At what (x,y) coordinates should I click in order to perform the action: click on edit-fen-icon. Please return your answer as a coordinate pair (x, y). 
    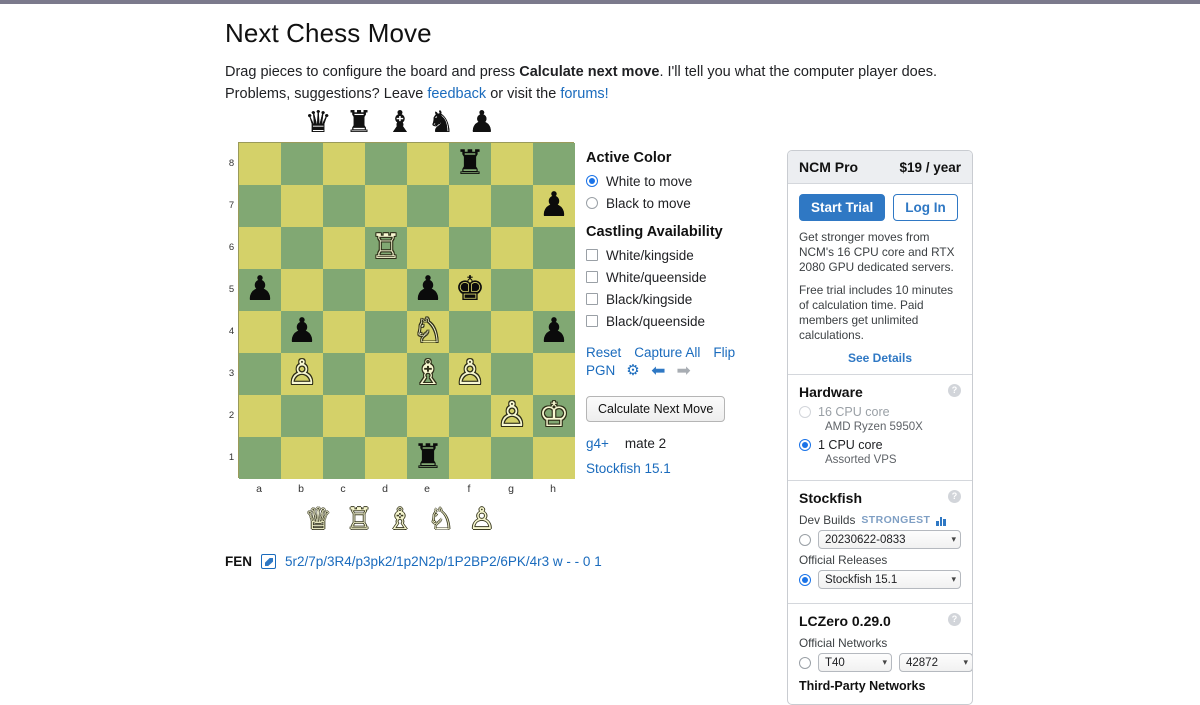
    Looking at the image, I should click on (268, 561).